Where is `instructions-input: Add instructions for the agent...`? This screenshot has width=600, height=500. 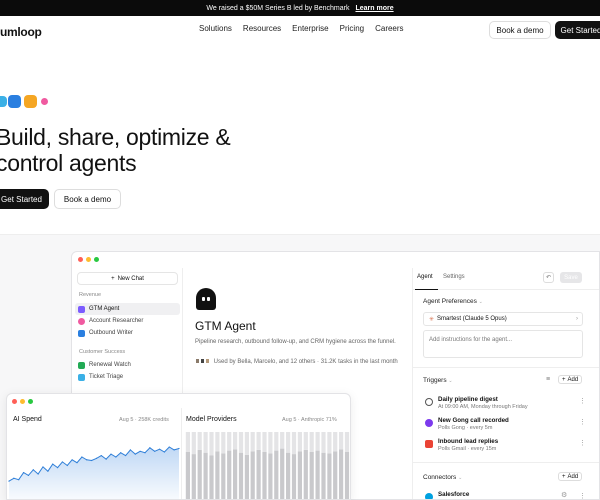 instructions-input: Add instructions for the agent... is located at coordinates (503, 344).